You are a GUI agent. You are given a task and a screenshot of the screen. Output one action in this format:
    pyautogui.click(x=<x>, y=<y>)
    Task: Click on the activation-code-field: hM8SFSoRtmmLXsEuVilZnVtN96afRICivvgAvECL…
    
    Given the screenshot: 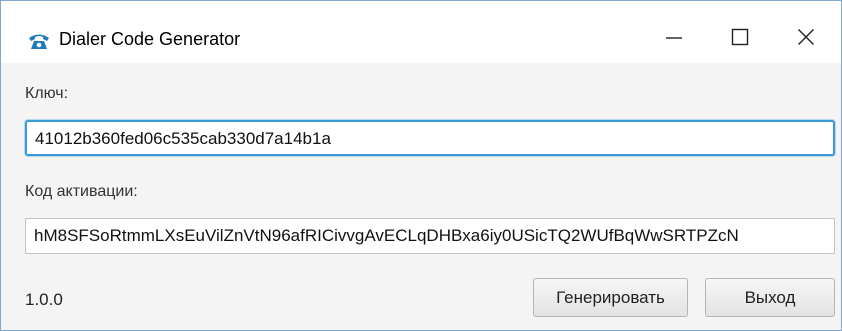 What is the action you would take?
    pyautogui.click(x=430, y=236)
    